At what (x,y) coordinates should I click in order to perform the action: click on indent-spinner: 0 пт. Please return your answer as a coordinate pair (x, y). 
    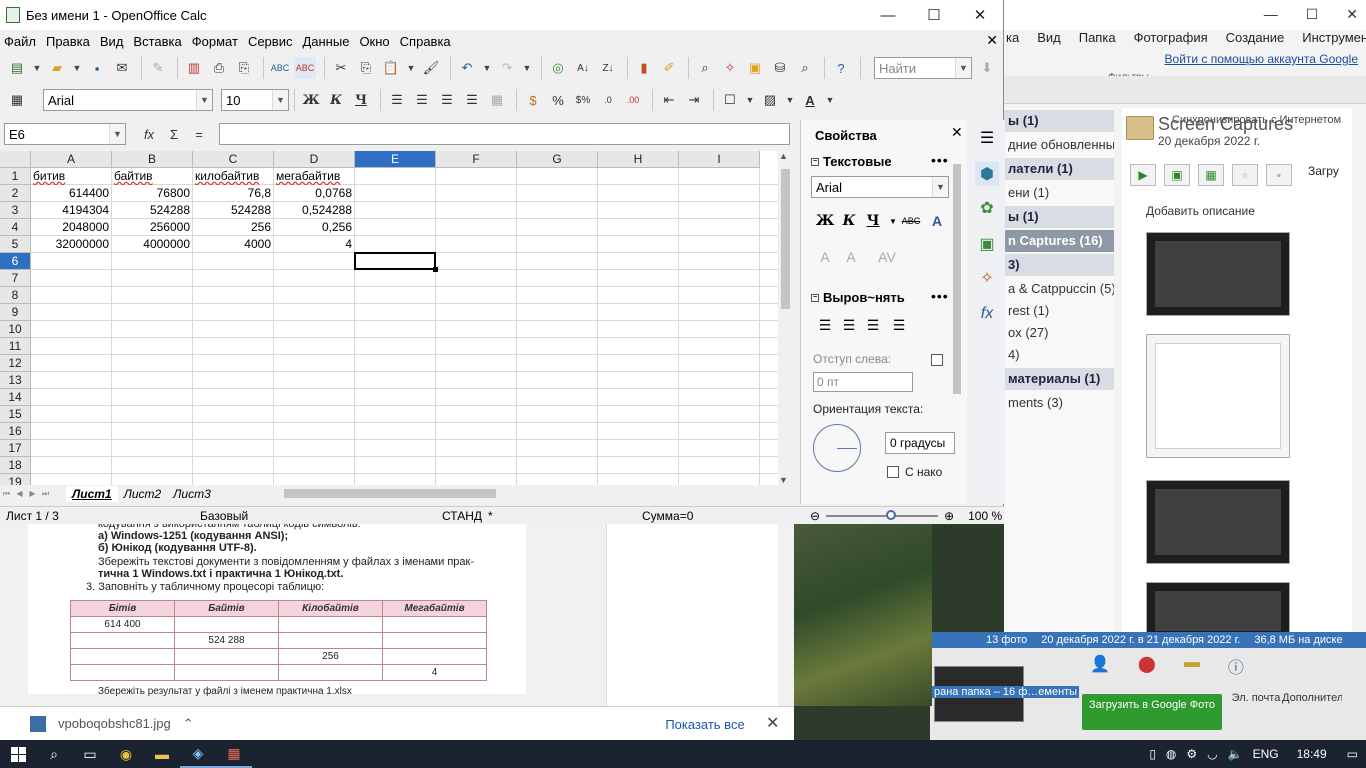
    Looking at the image, I should click on (863, 382).